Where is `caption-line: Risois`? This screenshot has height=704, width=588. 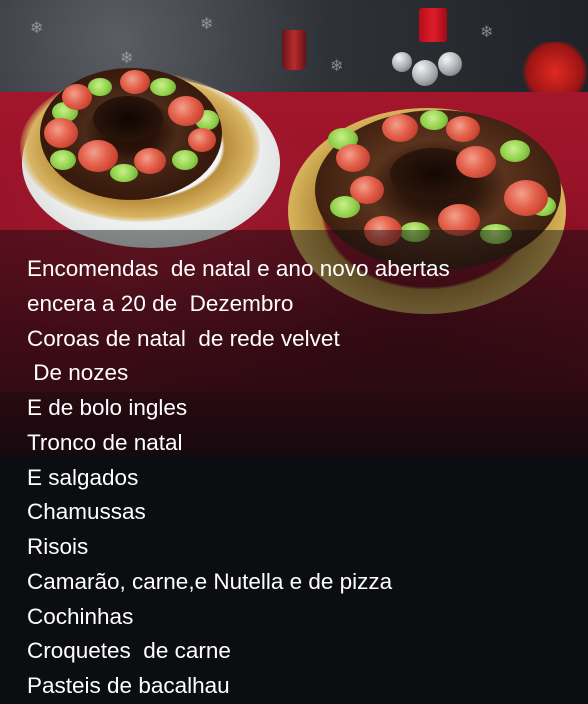 caption-line: Risois is located at coordinates (58, 546).